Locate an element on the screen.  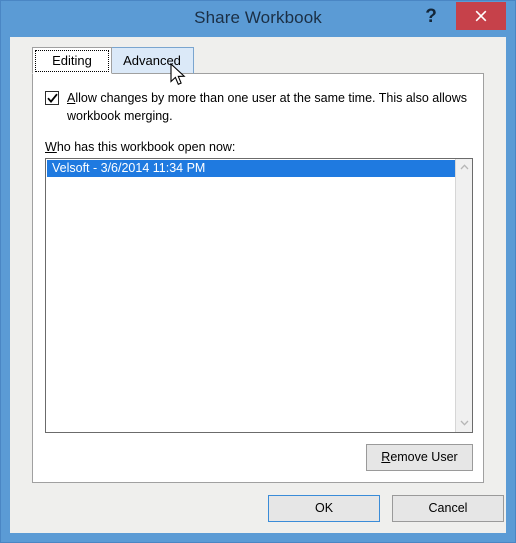
remove-user-accelerator: R is located at coordinates (386, 457).